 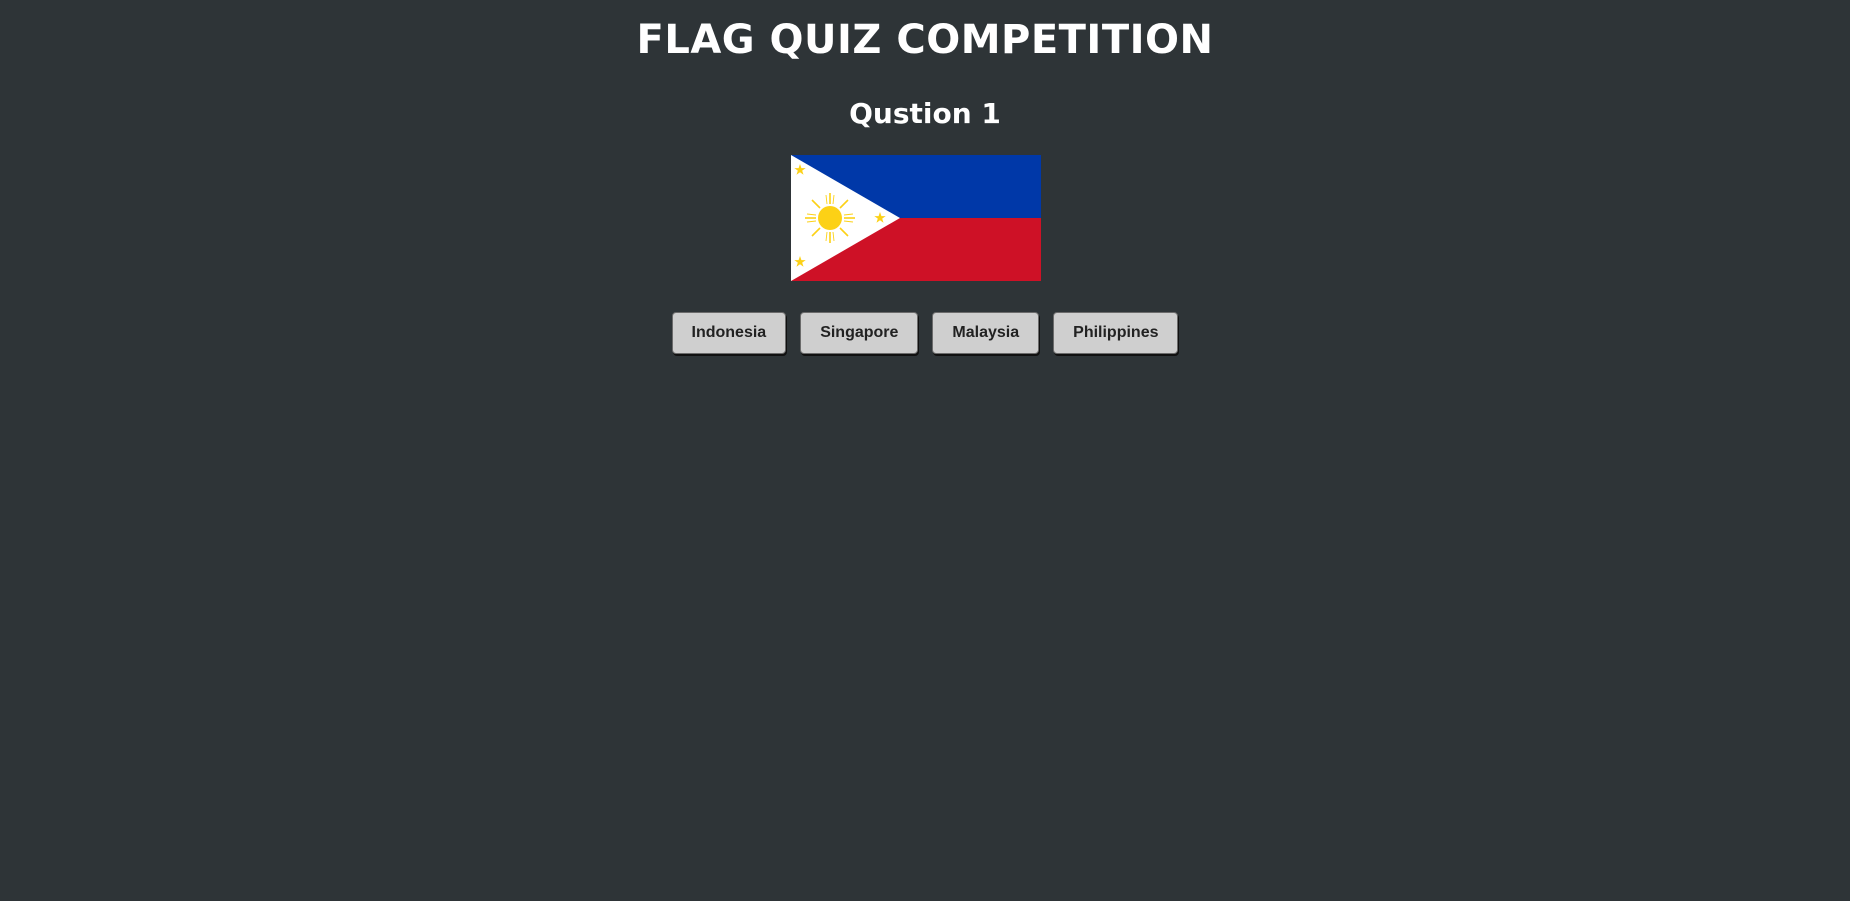 What do you see at coordinates (986, 333) in the screenshot?
I see `option-malaysia-button: Malaysia` at bounding box center [986, 333].